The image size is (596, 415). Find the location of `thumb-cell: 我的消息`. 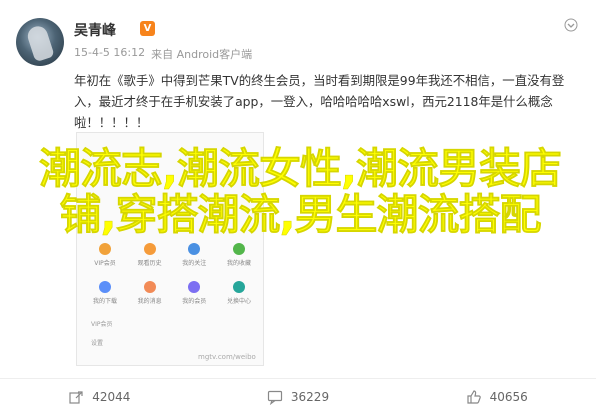

thumb-cell: 我的消息 is located at coordinates (150, 293).